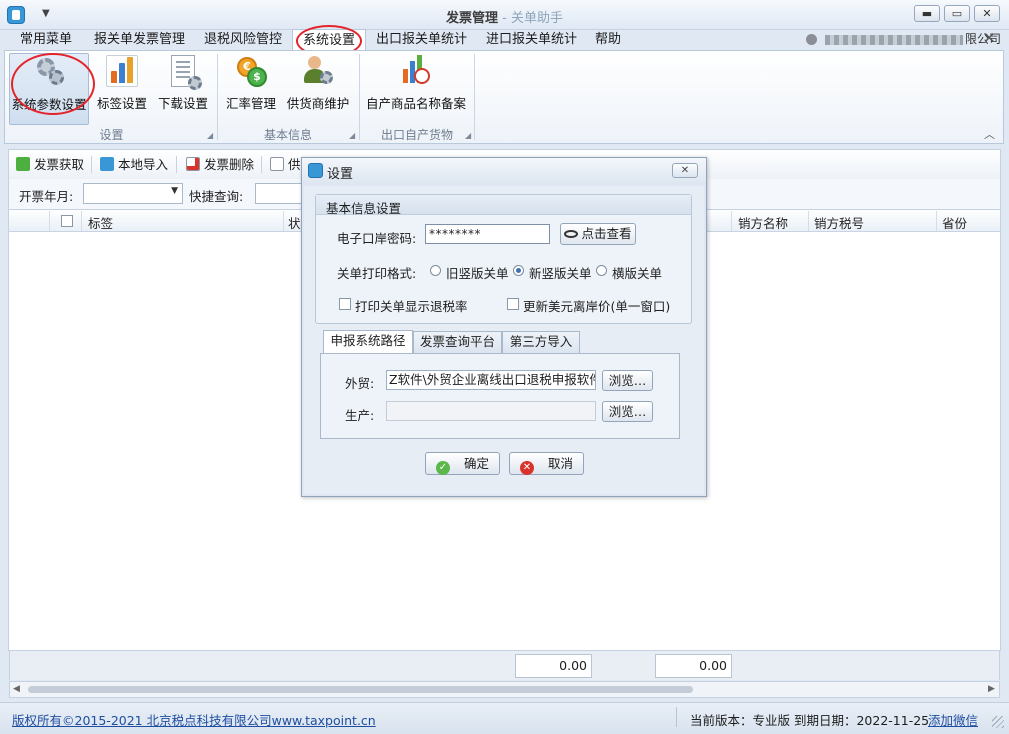 This screenshot has width=1009, height=734. What do you see at coordinates (194, 719) in the screenshot?
I see `copyright-link: 版权所有©2015-2021 北京税点科技有限公司www.taxpoint.cn` at bounding box center [194, 719].